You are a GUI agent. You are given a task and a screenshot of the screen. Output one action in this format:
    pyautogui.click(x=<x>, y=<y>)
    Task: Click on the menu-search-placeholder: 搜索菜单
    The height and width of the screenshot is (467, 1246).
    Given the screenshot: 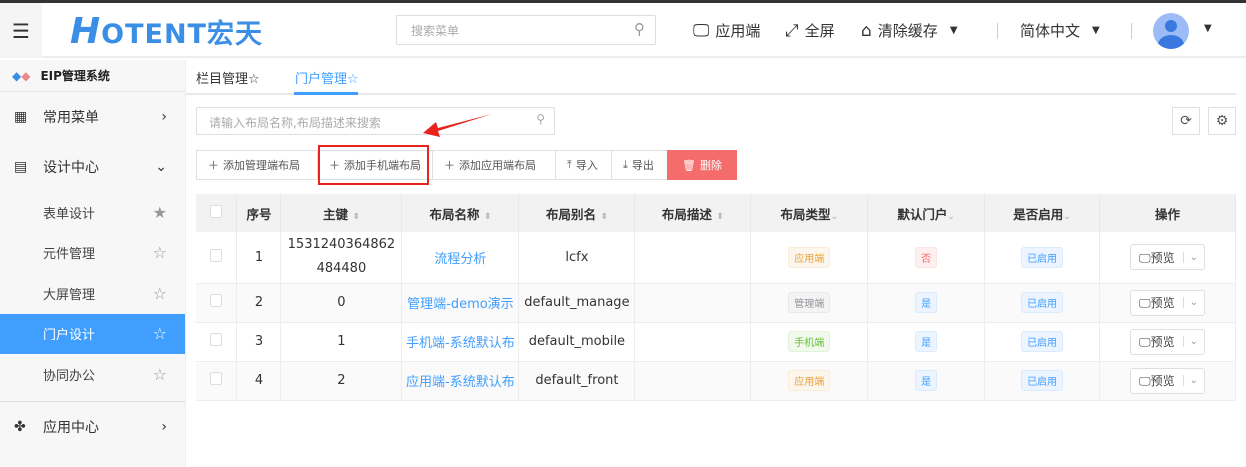 What is the action you would take?
    pyautogui.click(x=435, y=31)
    